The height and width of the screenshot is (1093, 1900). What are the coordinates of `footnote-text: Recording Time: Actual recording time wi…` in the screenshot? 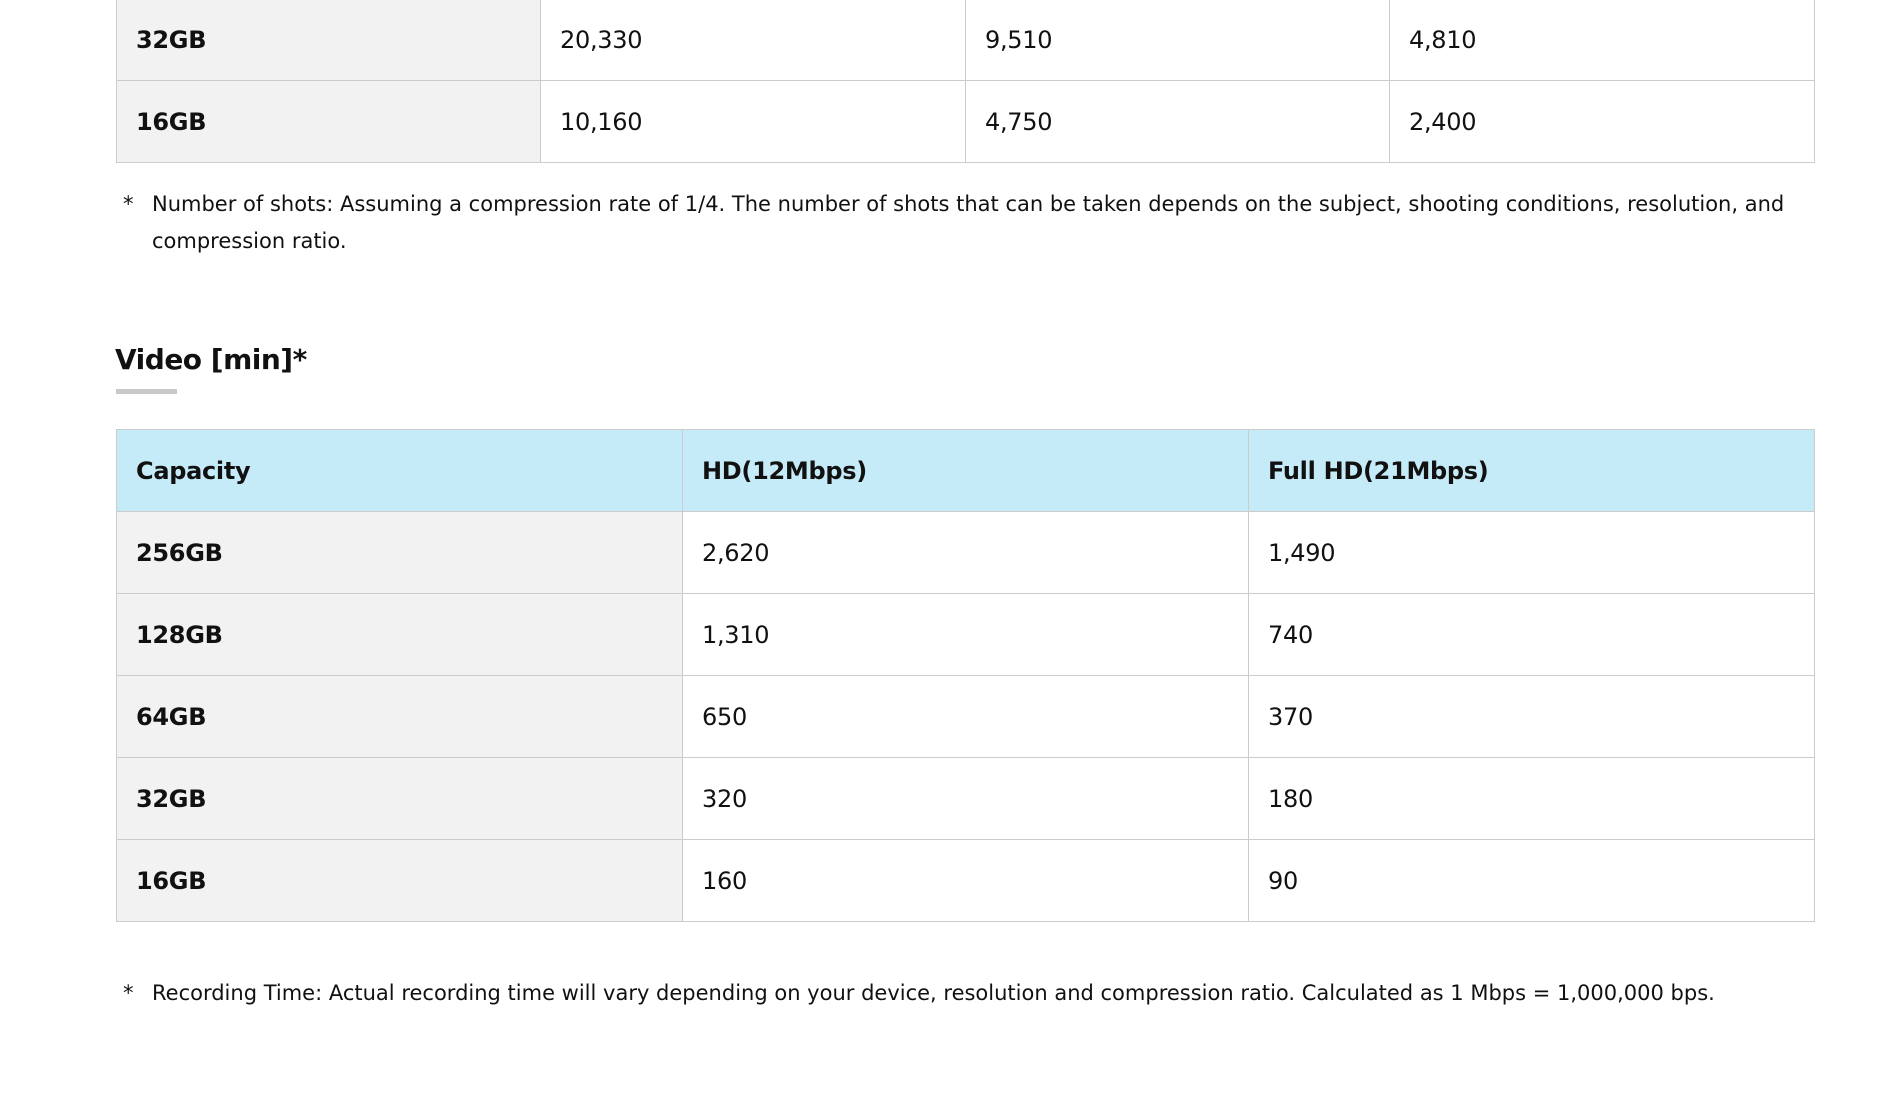 It's located at (933, 993).